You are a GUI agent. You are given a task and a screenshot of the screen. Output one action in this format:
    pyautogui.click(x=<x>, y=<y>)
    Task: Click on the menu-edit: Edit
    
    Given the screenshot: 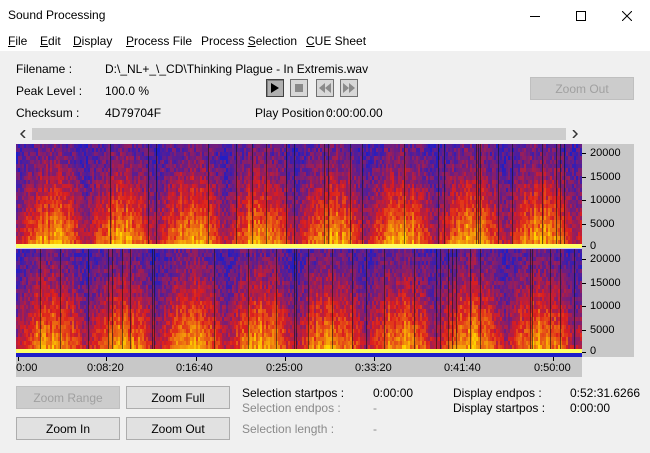 What is the action you would take?
    pyautogui.click(x=50, y=41)
    